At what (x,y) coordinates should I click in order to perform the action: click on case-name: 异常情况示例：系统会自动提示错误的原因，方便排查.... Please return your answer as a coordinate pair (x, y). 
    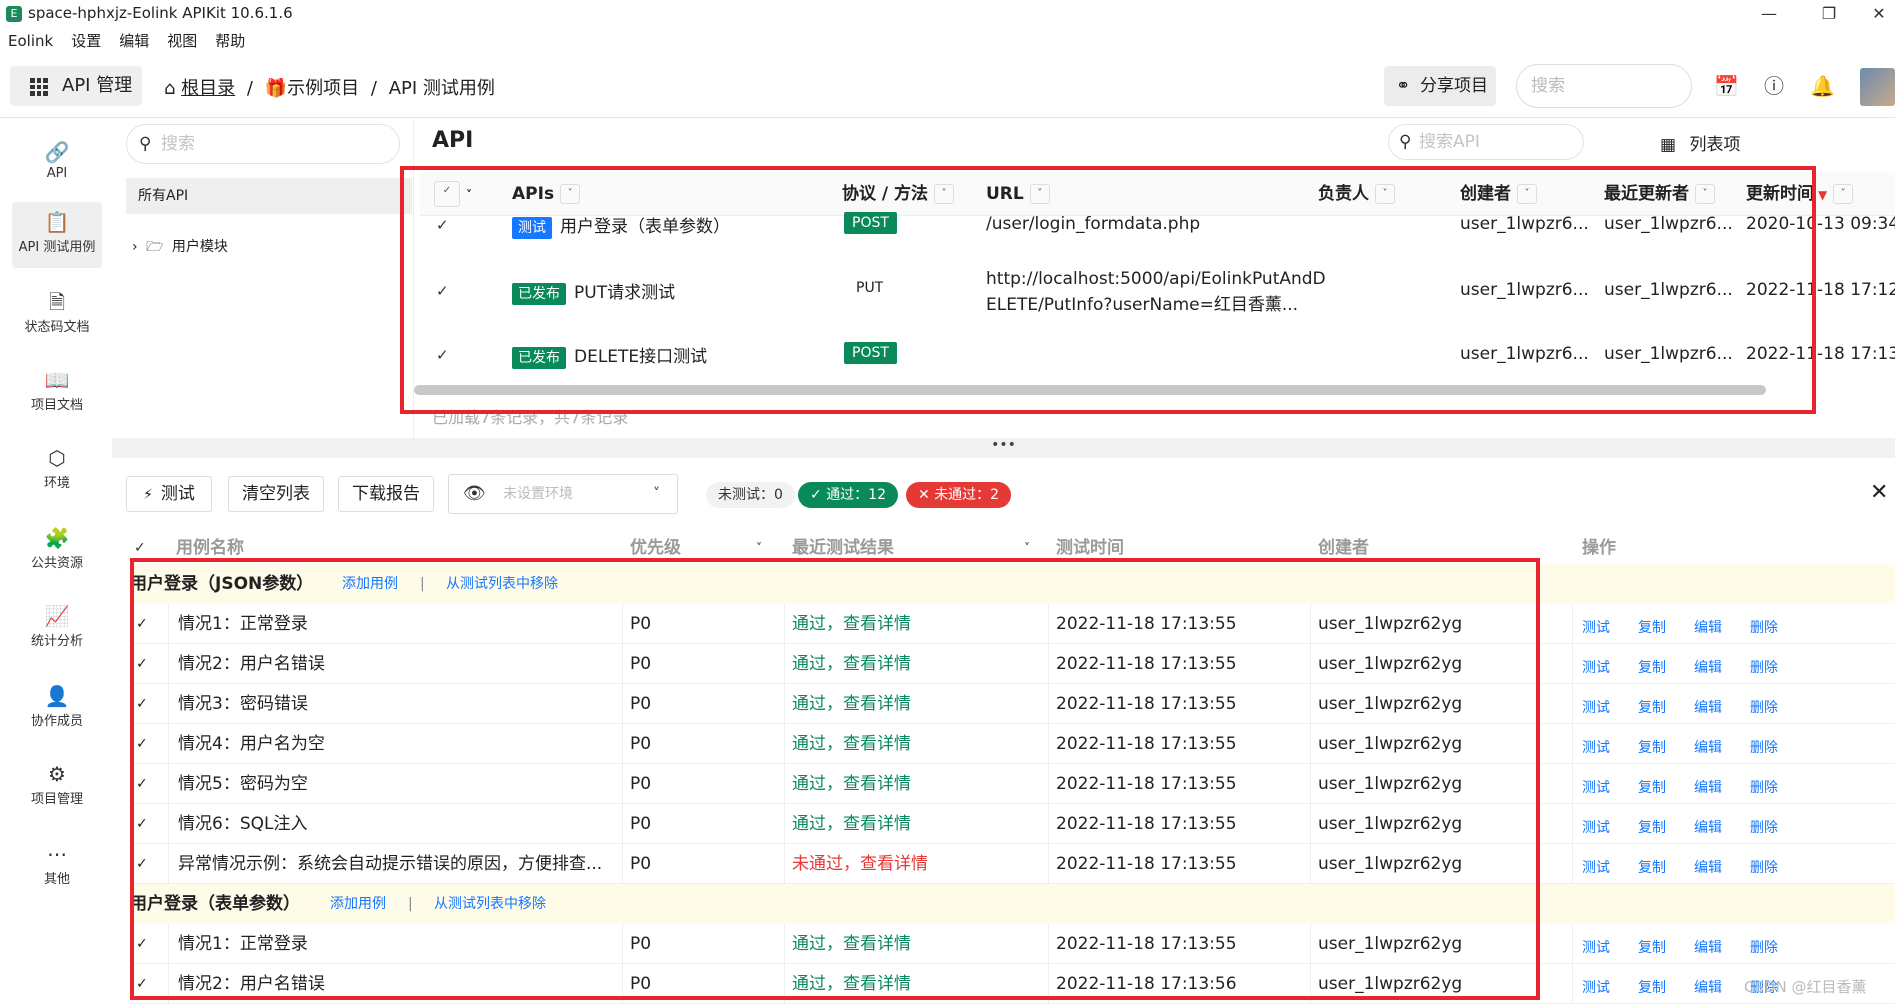
    Looking at the image, I should click on (398, 864).